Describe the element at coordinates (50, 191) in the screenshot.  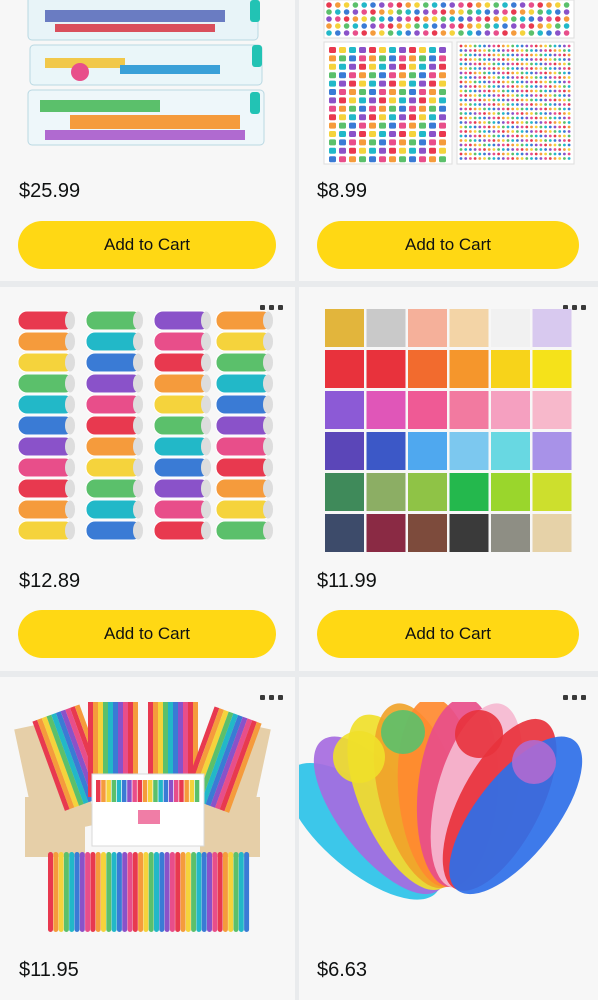
I see `product-price: $25.99` at that location.